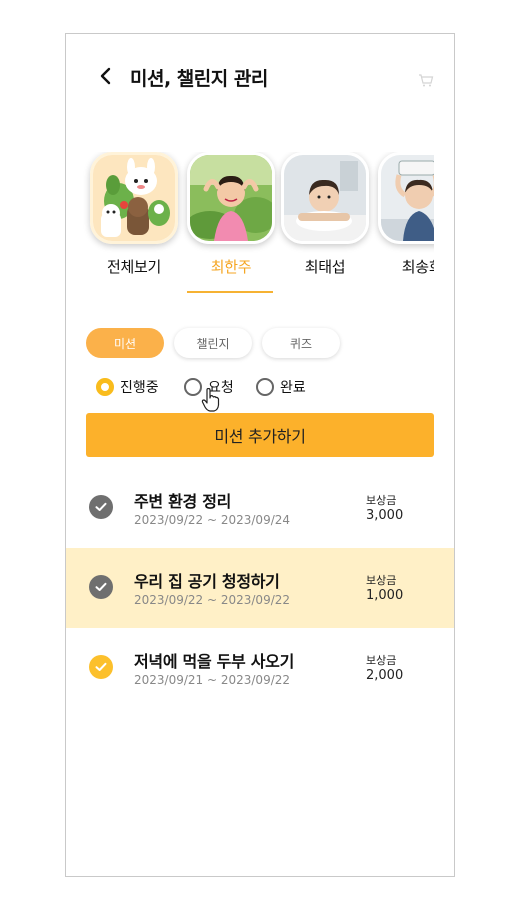 The image size is (520, 910). I want to click on filter-complete: 완료, so click(281, 387).